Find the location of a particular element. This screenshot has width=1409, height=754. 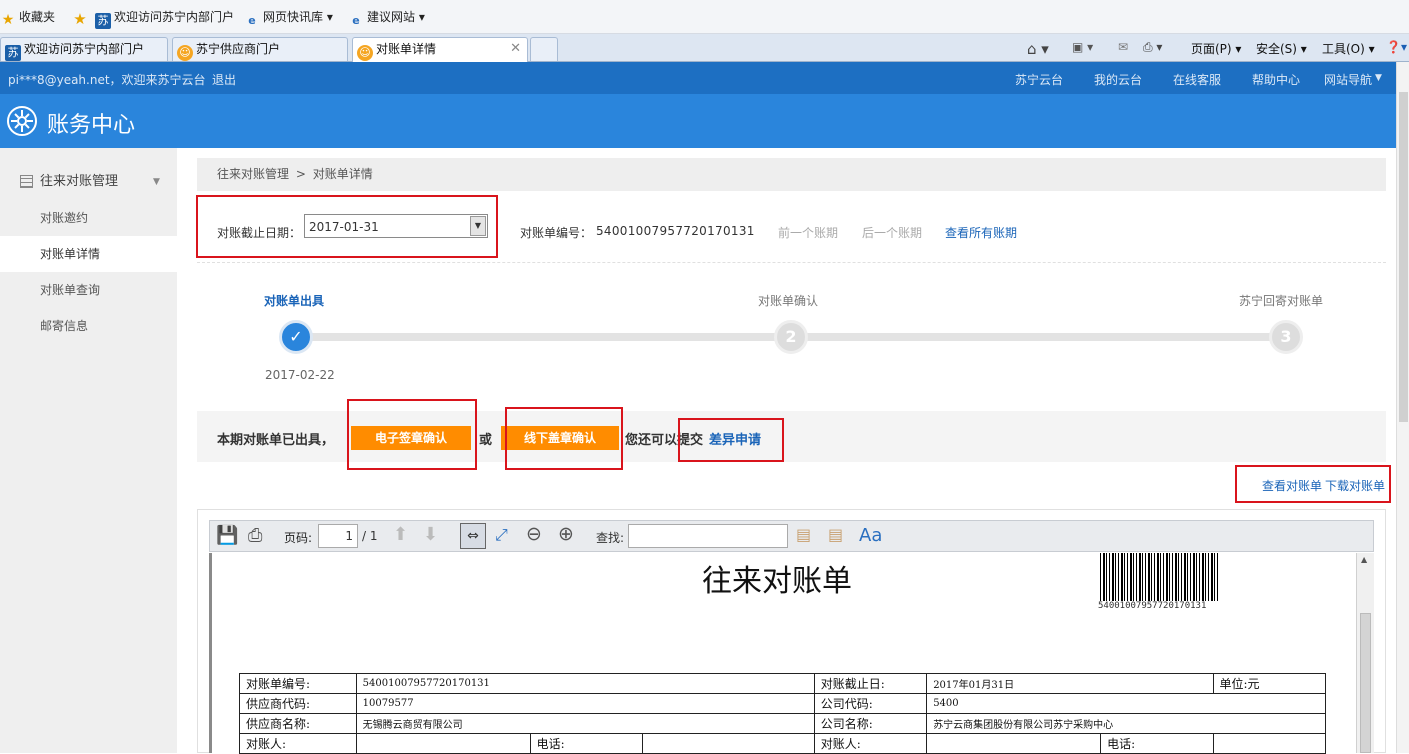

page-total: / 1 is located at coordinates (370, 536).